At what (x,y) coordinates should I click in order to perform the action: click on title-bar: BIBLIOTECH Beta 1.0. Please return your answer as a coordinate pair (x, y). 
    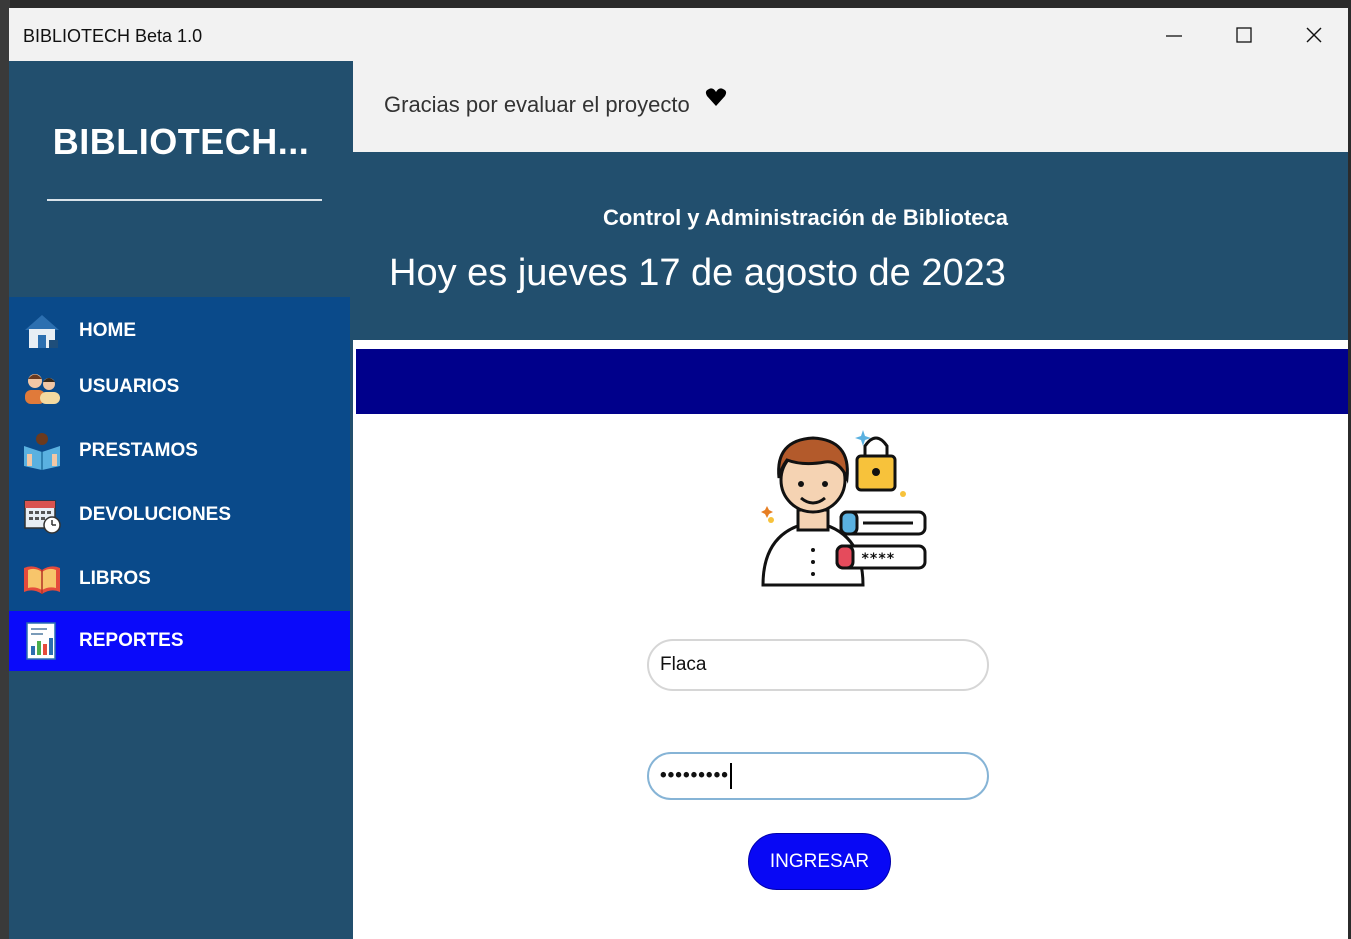
    Looking at the image, I should click on (678, 34).